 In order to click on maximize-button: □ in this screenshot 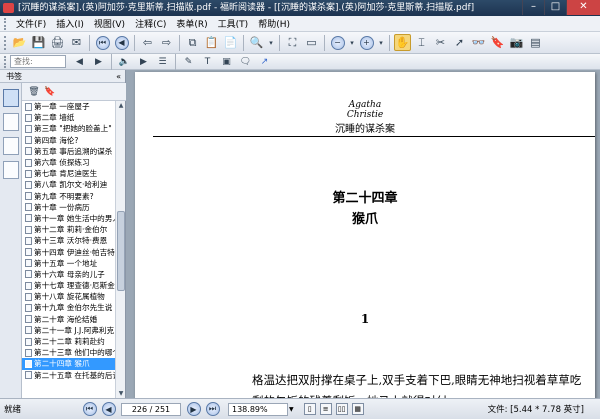, I will do `click(555, 7)`.